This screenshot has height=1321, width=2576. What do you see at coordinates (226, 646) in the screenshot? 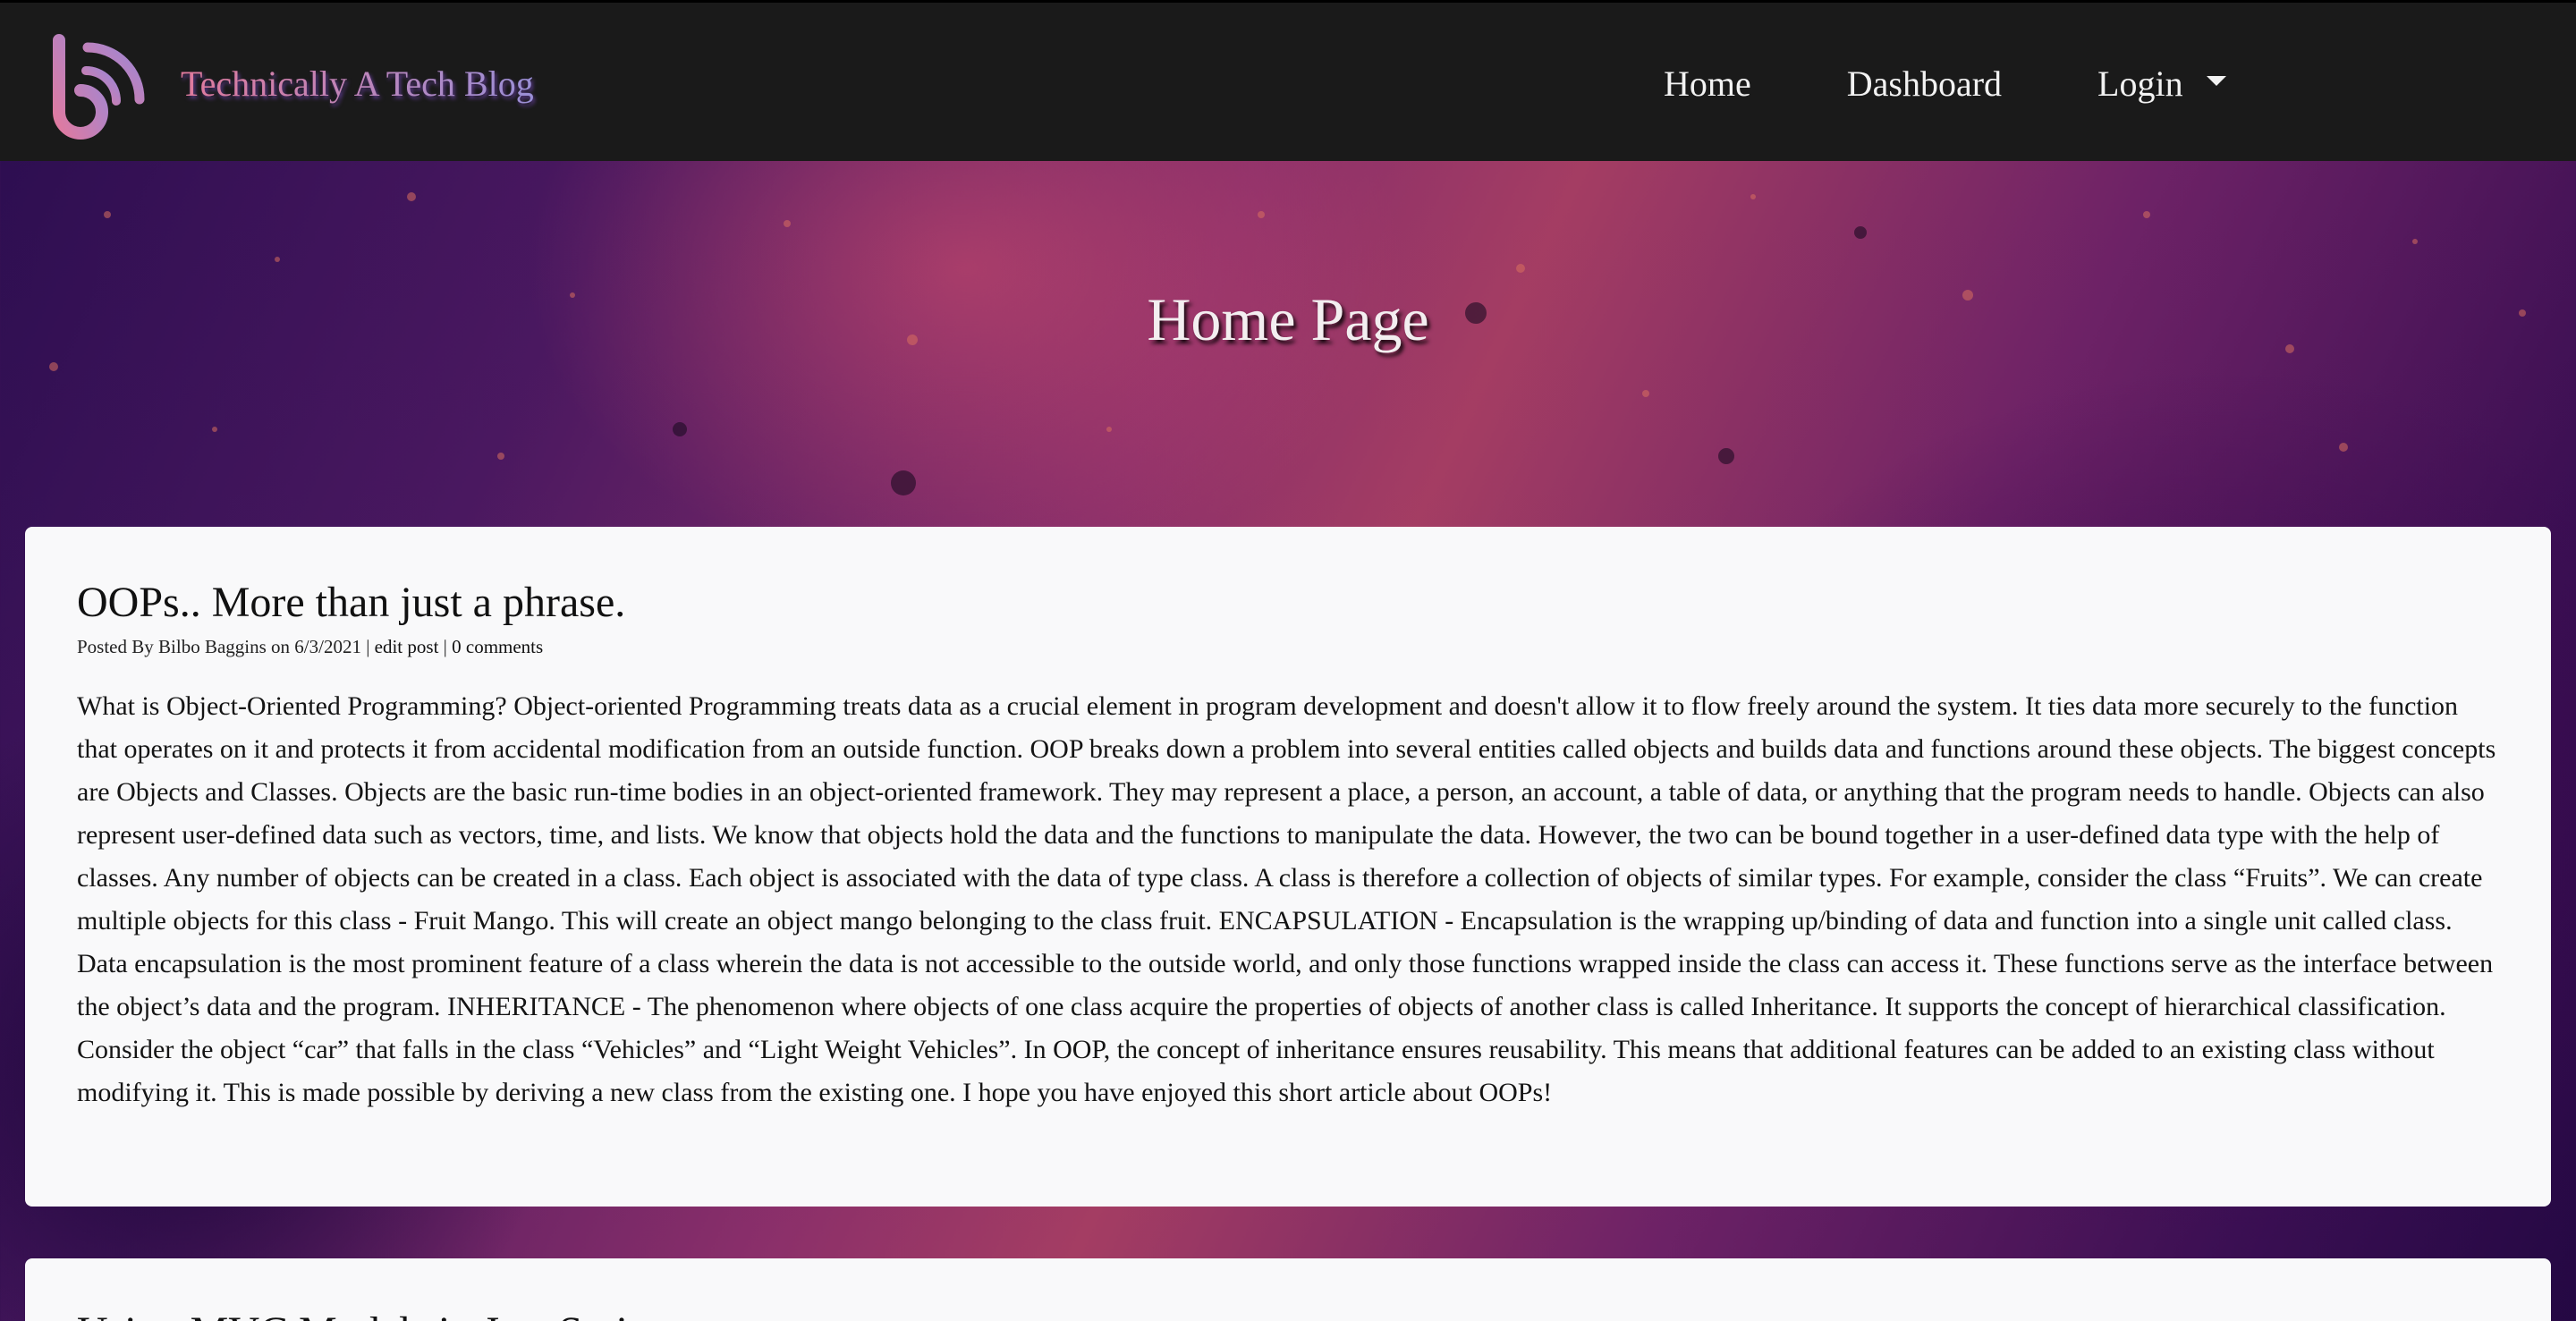
I see `post-author-date: Posted By Bilbo Baggins on 6/3/2021 |` at bounding box center [226, 646].